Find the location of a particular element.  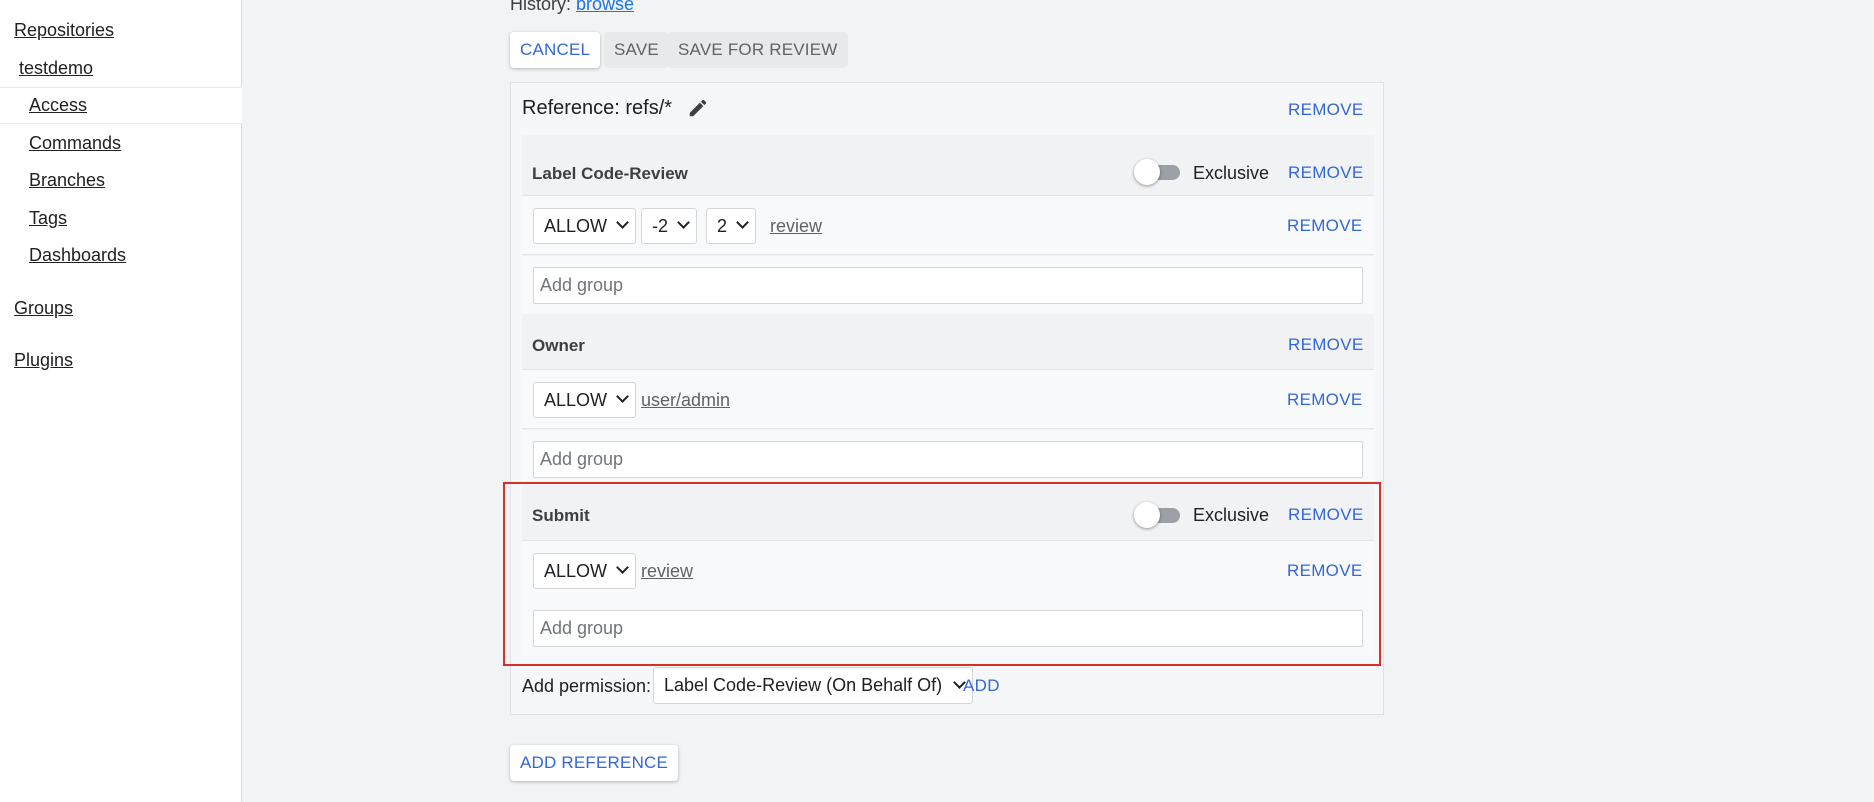

history-label: History: is located at coordinates (541, 7).